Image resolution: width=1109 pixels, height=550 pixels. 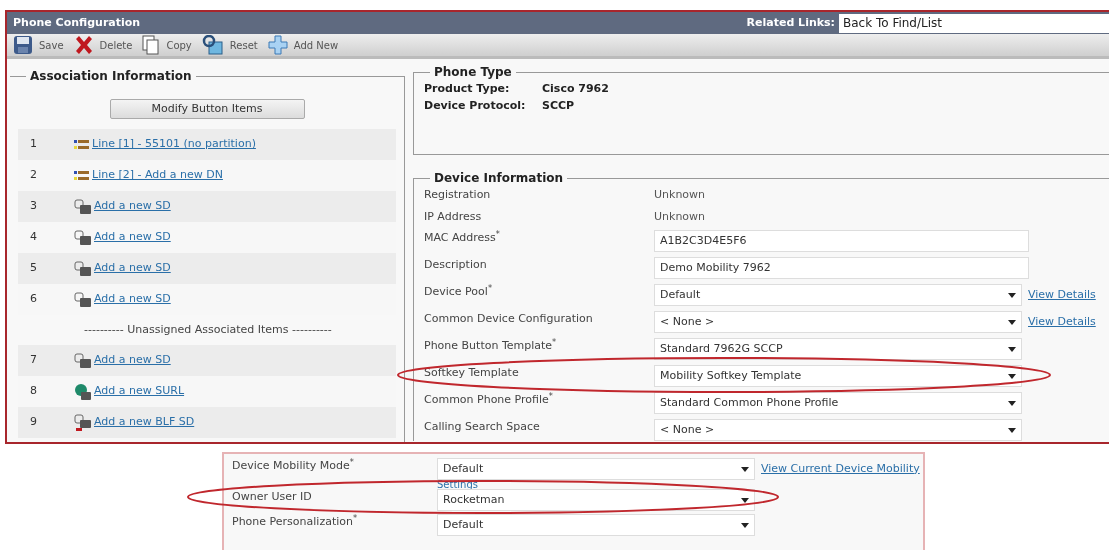 I want to click on input-field: Demo Mobility 7962, so click(x=841, y=268).